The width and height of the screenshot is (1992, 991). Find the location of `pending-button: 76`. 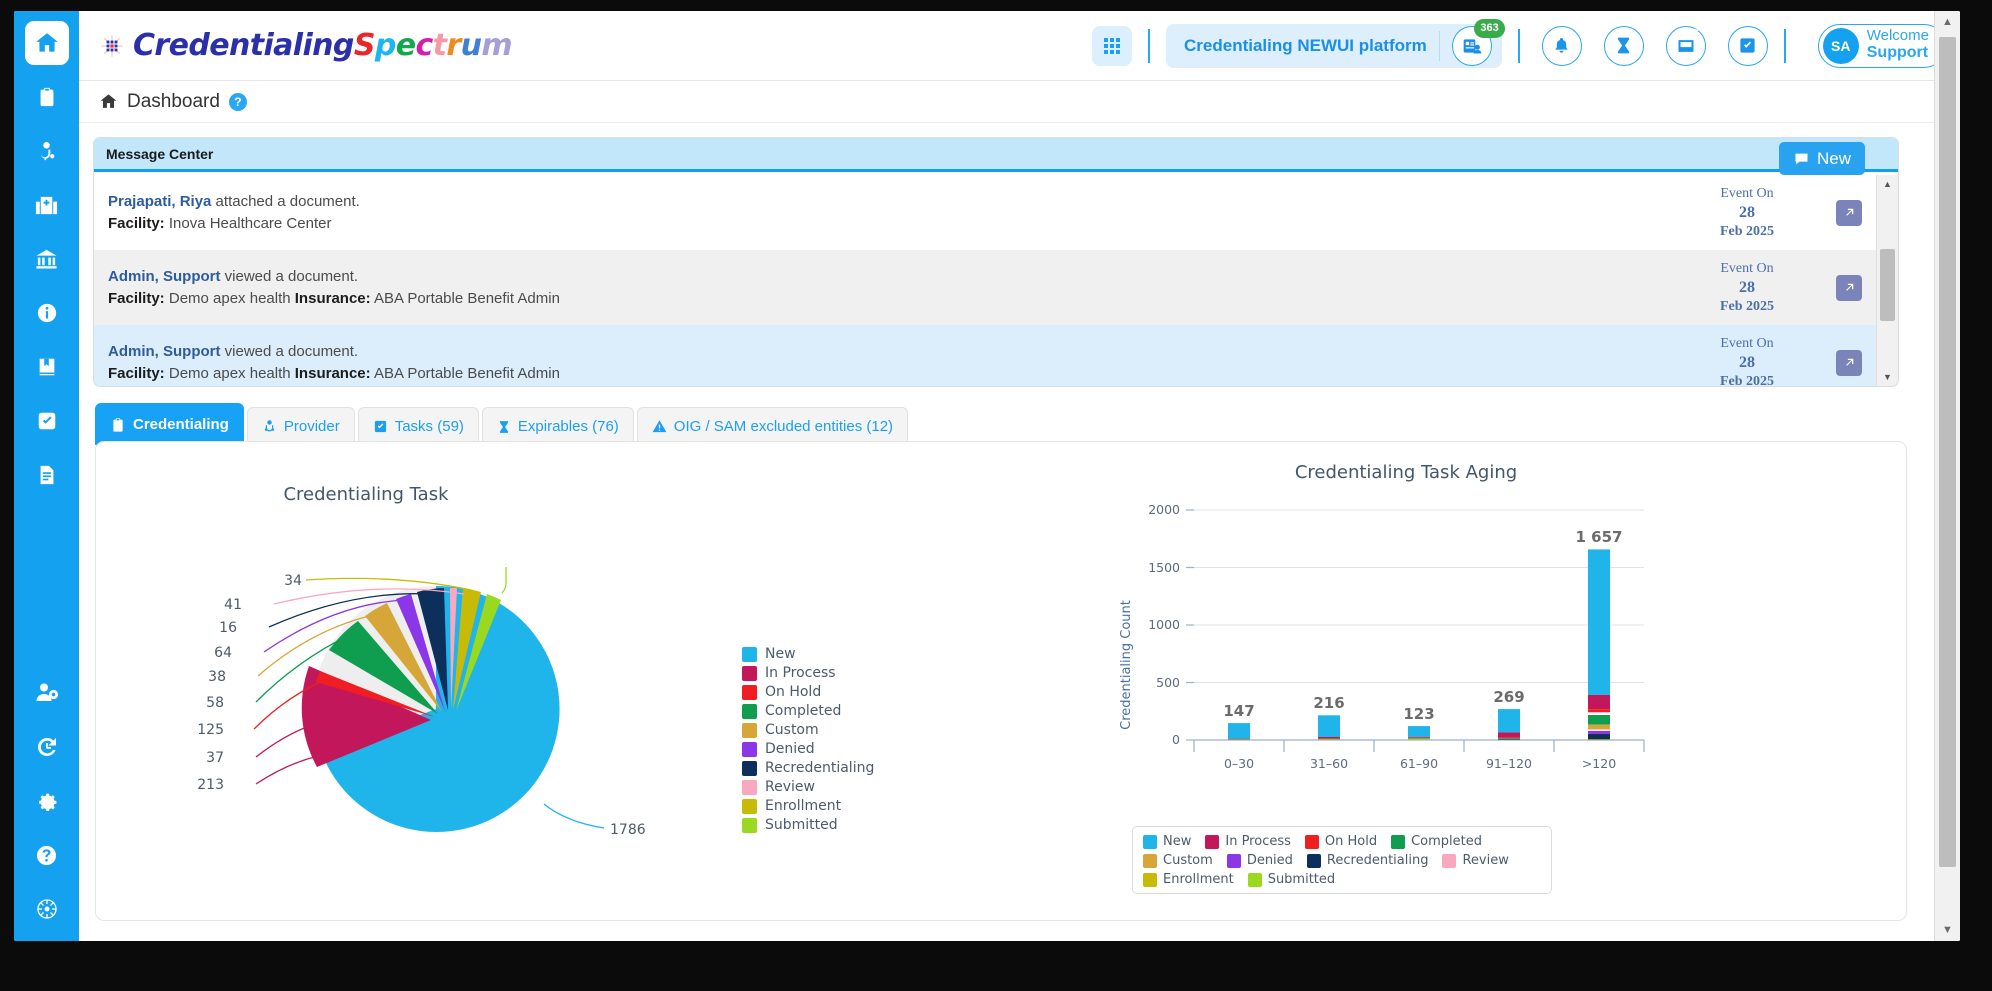

pending-button: 76 is located at coordinates (1626, 44).